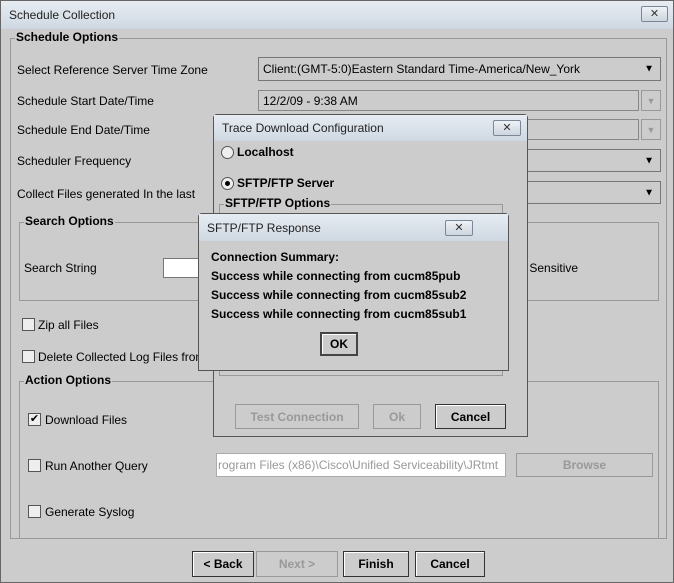 The image size is (674, 583). What do you see at coordinates (83, 130) in the screenshot?
I see `end-date-label: Schedule End Date/Time` at bounding box center [83, 130].